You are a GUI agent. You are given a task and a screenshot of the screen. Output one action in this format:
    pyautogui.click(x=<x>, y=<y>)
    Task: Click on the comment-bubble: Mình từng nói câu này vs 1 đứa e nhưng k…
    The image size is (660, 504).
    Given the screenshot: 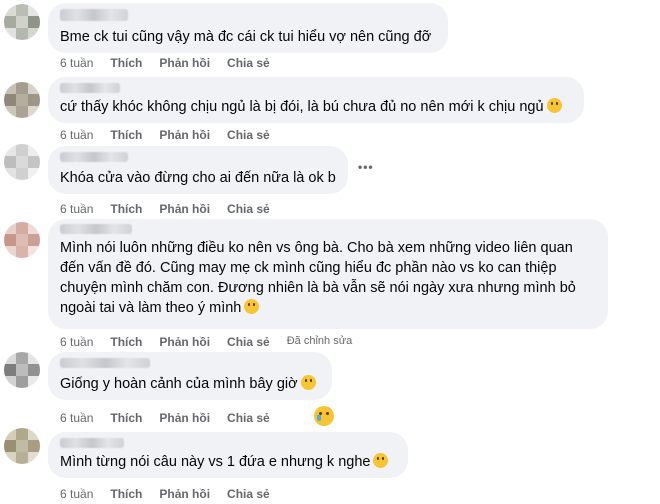 What is the action you would take?
    pyautogui.click(x=228, y=455)
    